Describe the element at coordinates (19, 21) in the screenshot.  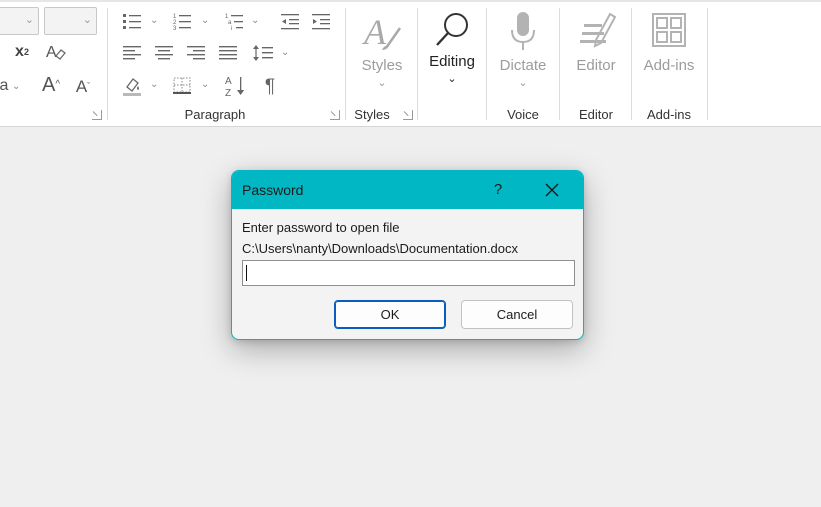
I see `font-name-combo: ⌄` at that location.